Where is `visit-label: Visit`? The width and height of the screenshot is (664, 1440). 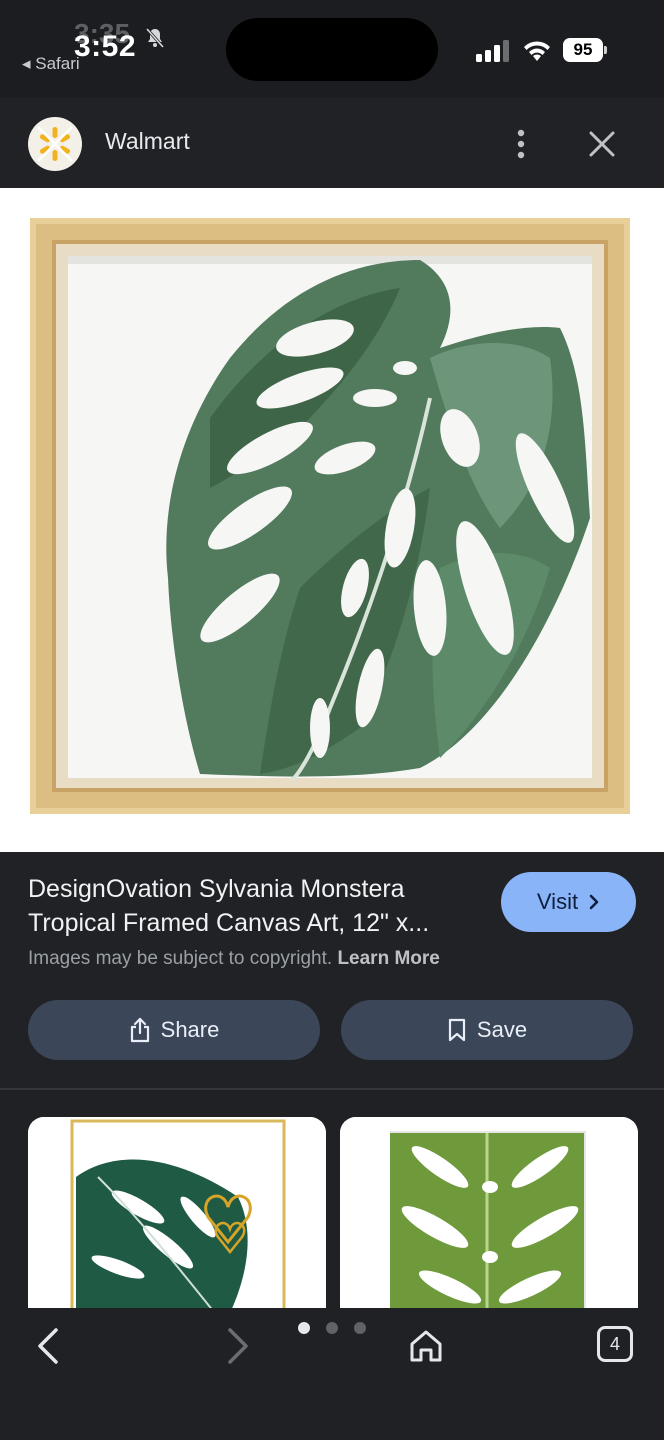
visit-label: Visit is located at coordinates (557, 901).